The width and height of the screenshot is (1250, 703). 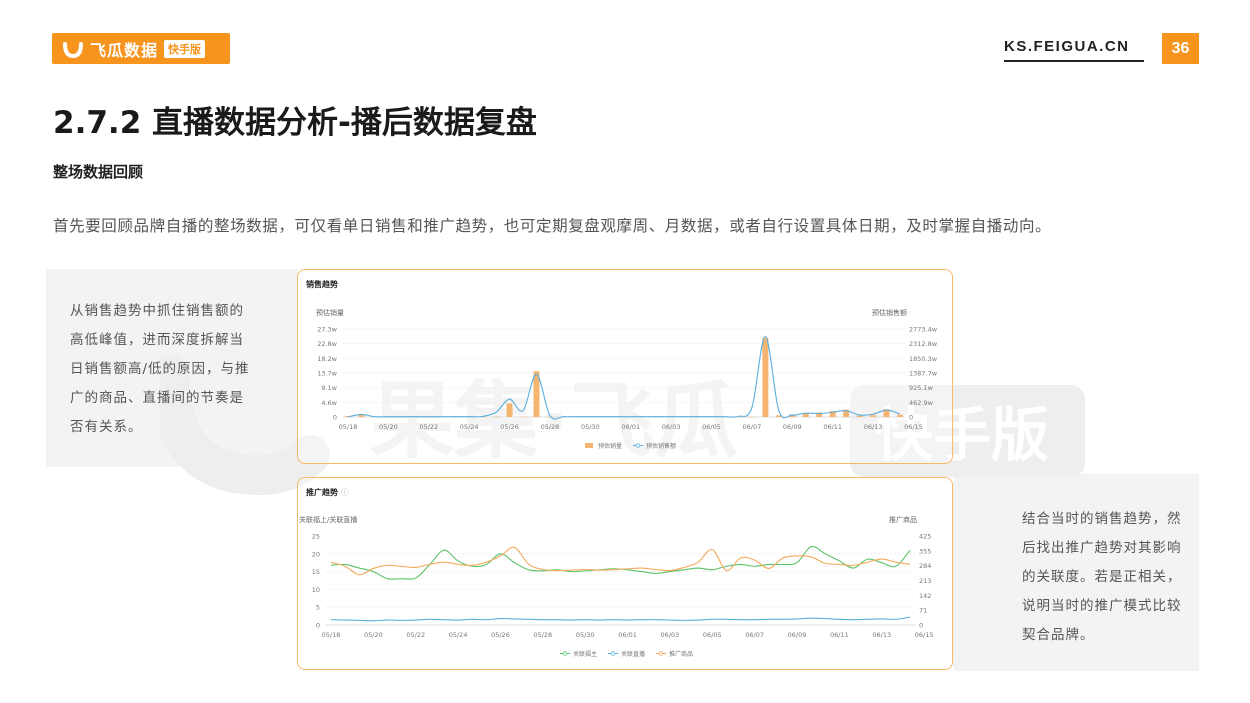 I want to click on legend-label: 预估销售额, so click(x=661, y=446).